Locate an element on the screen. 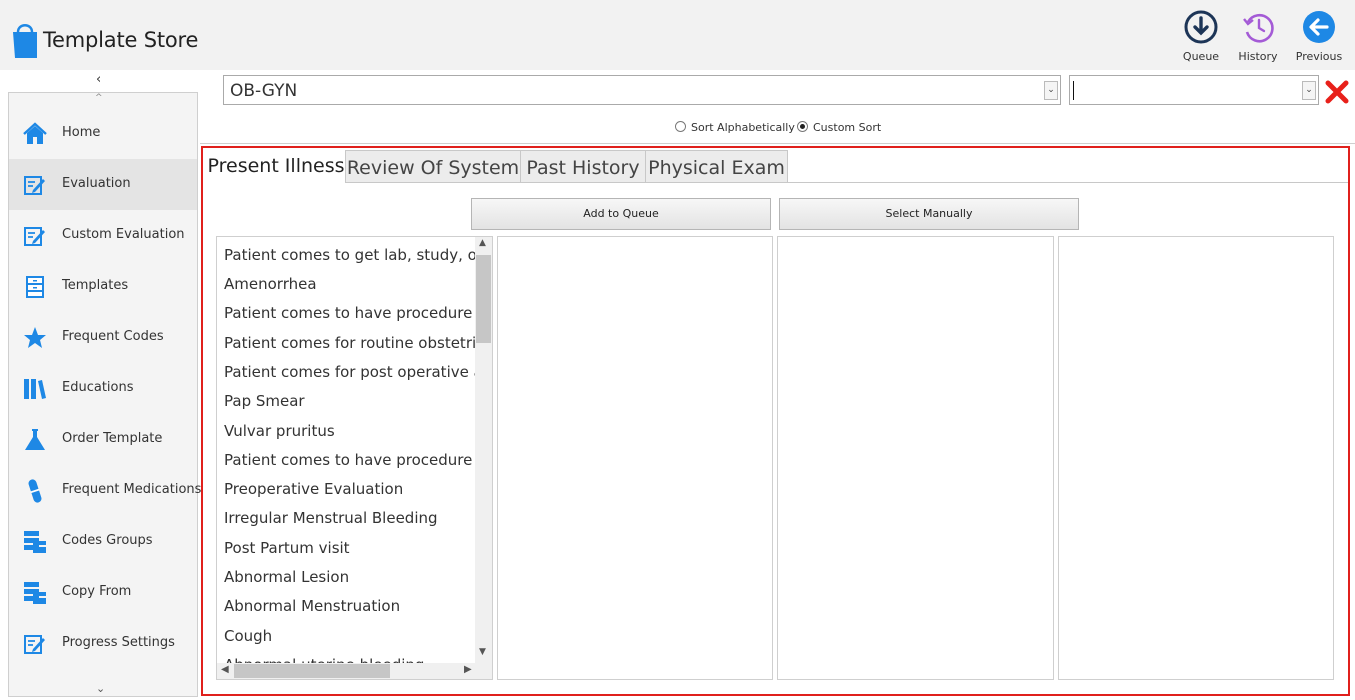 This screenshot has width=1355, height=700. previous-label: Previous is located at coordinates (1319, 56).